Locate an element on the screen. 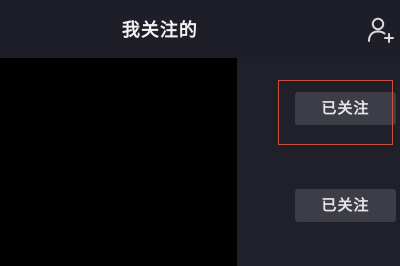 This screenshot has height=266, width=400. add-user-icon-graphic is located at coordinates (381, 30).